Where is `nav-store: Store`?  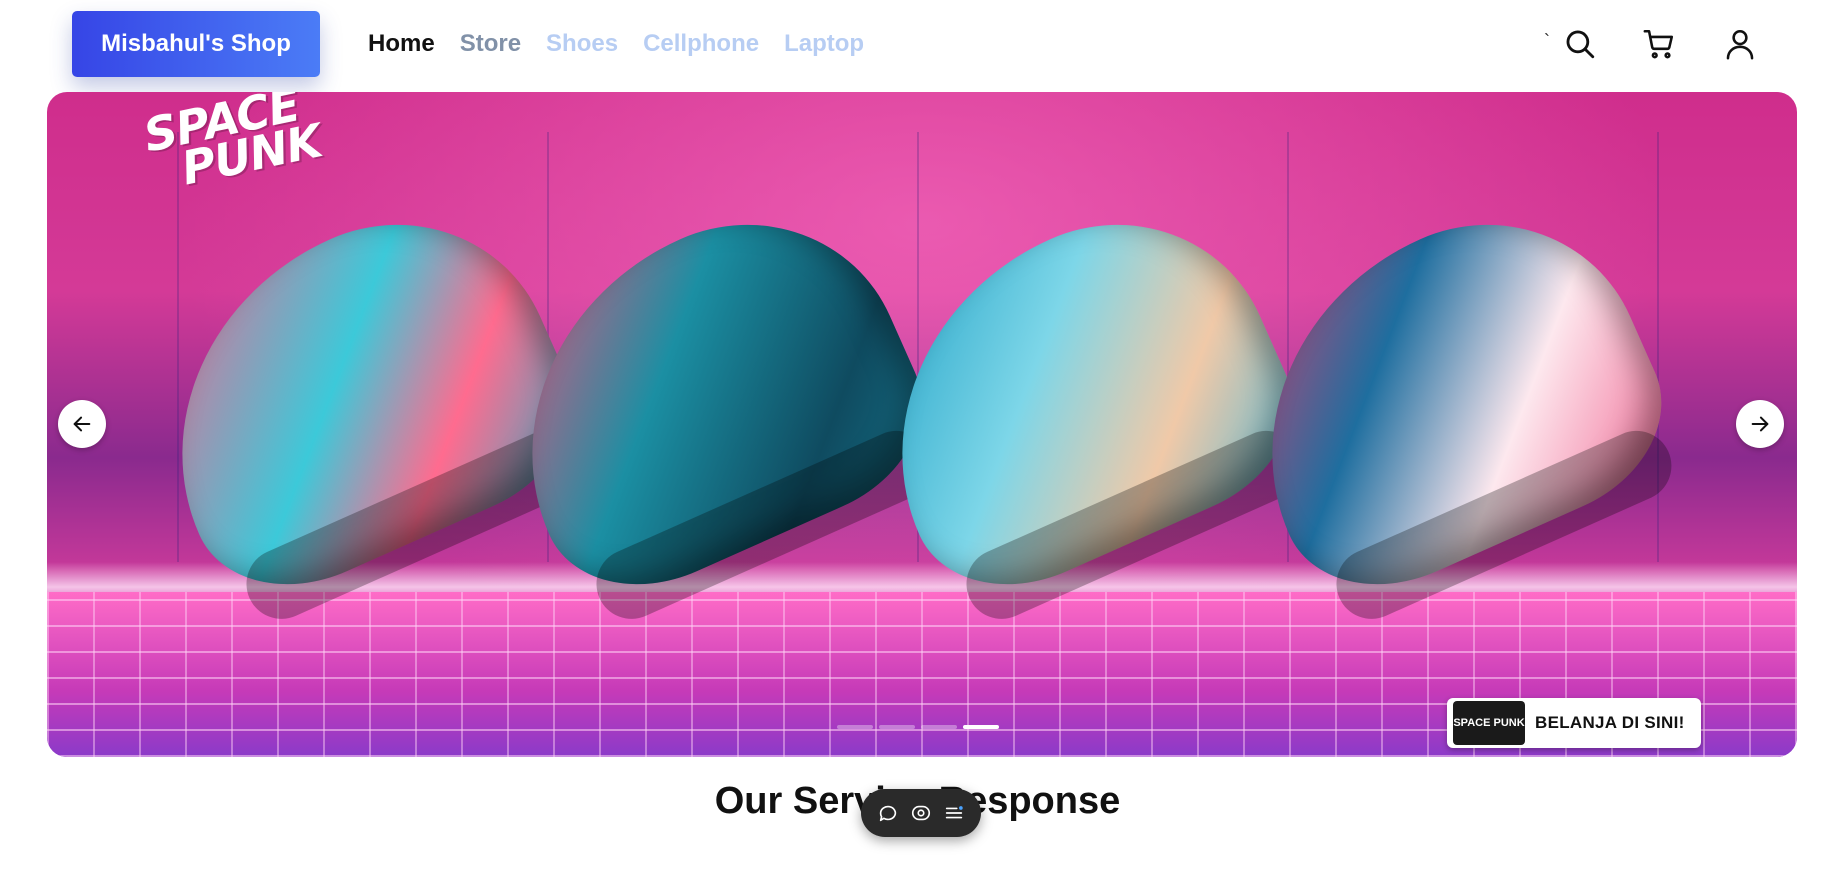
nav-store: Store is located at coordinates (490, 44).